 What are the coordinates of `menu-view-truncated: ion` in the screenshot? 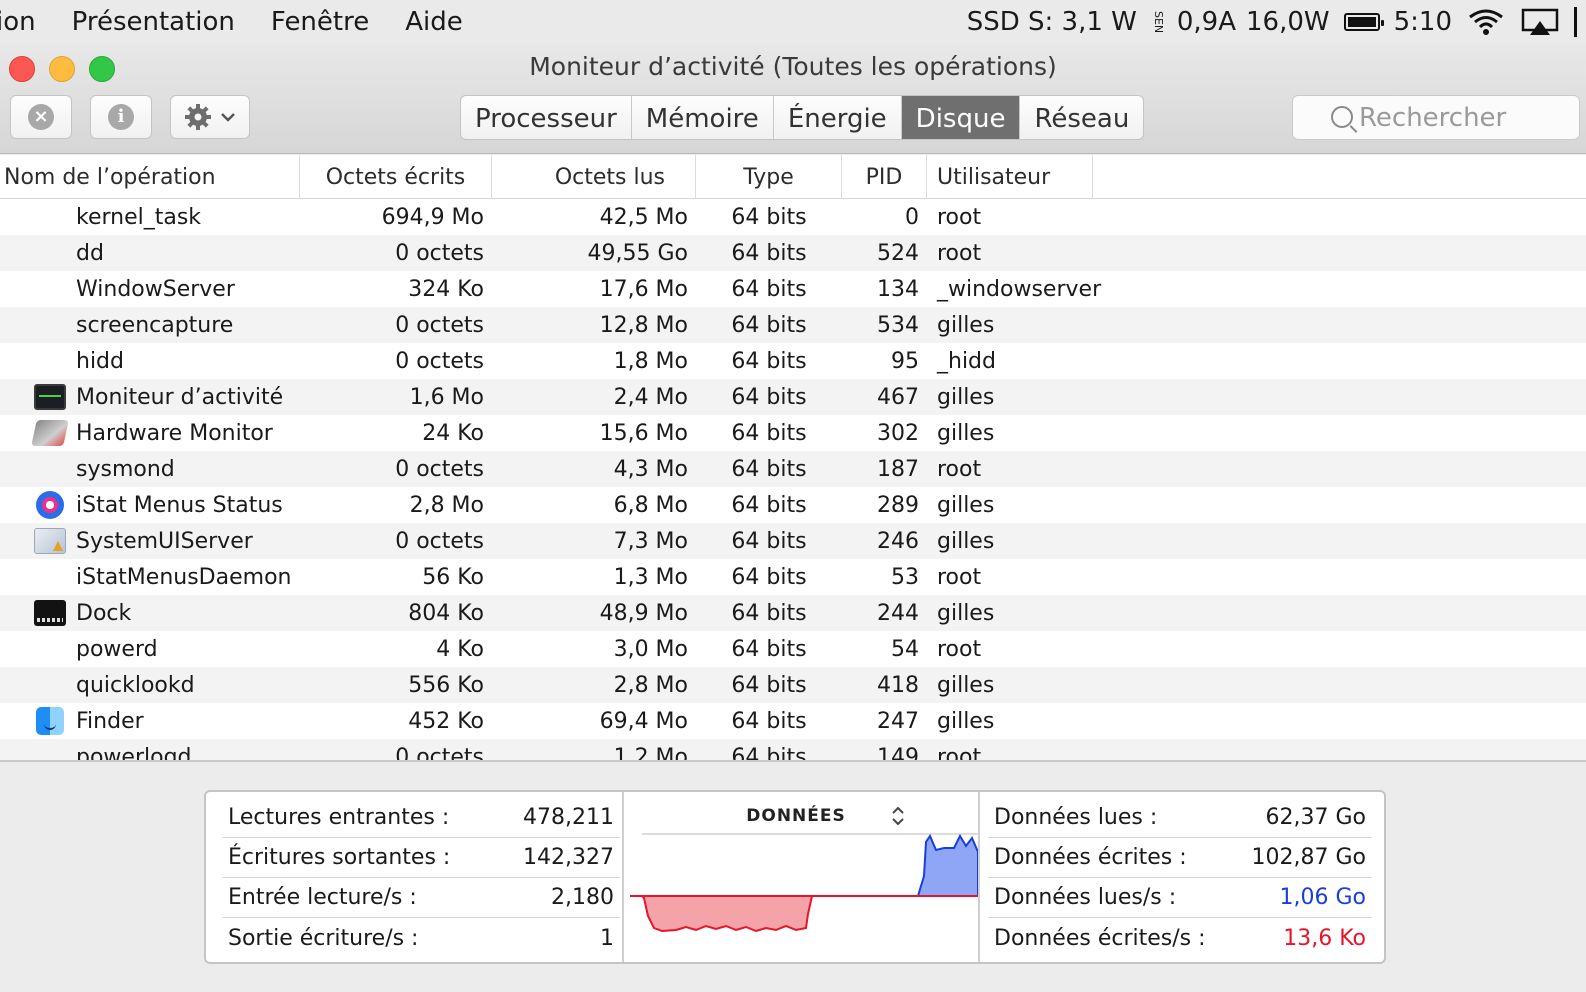 It's located at (27, 22).